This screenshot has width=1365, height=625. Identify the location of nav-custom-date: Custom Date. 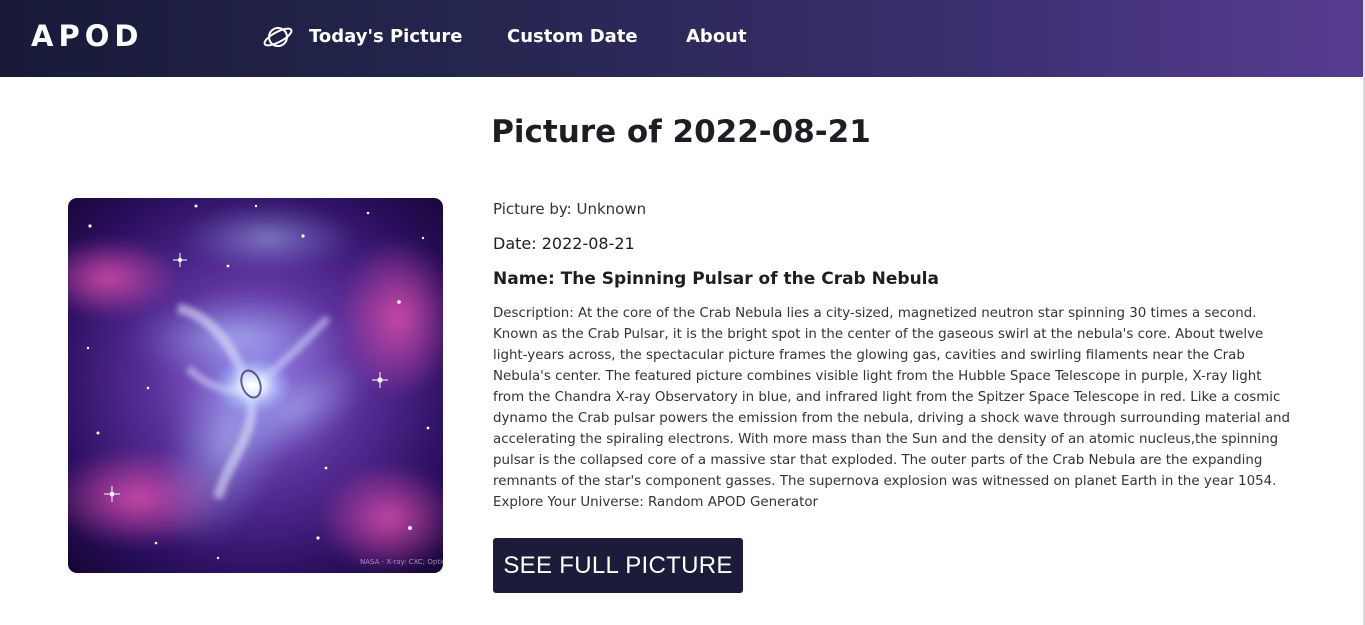
(572, 36).